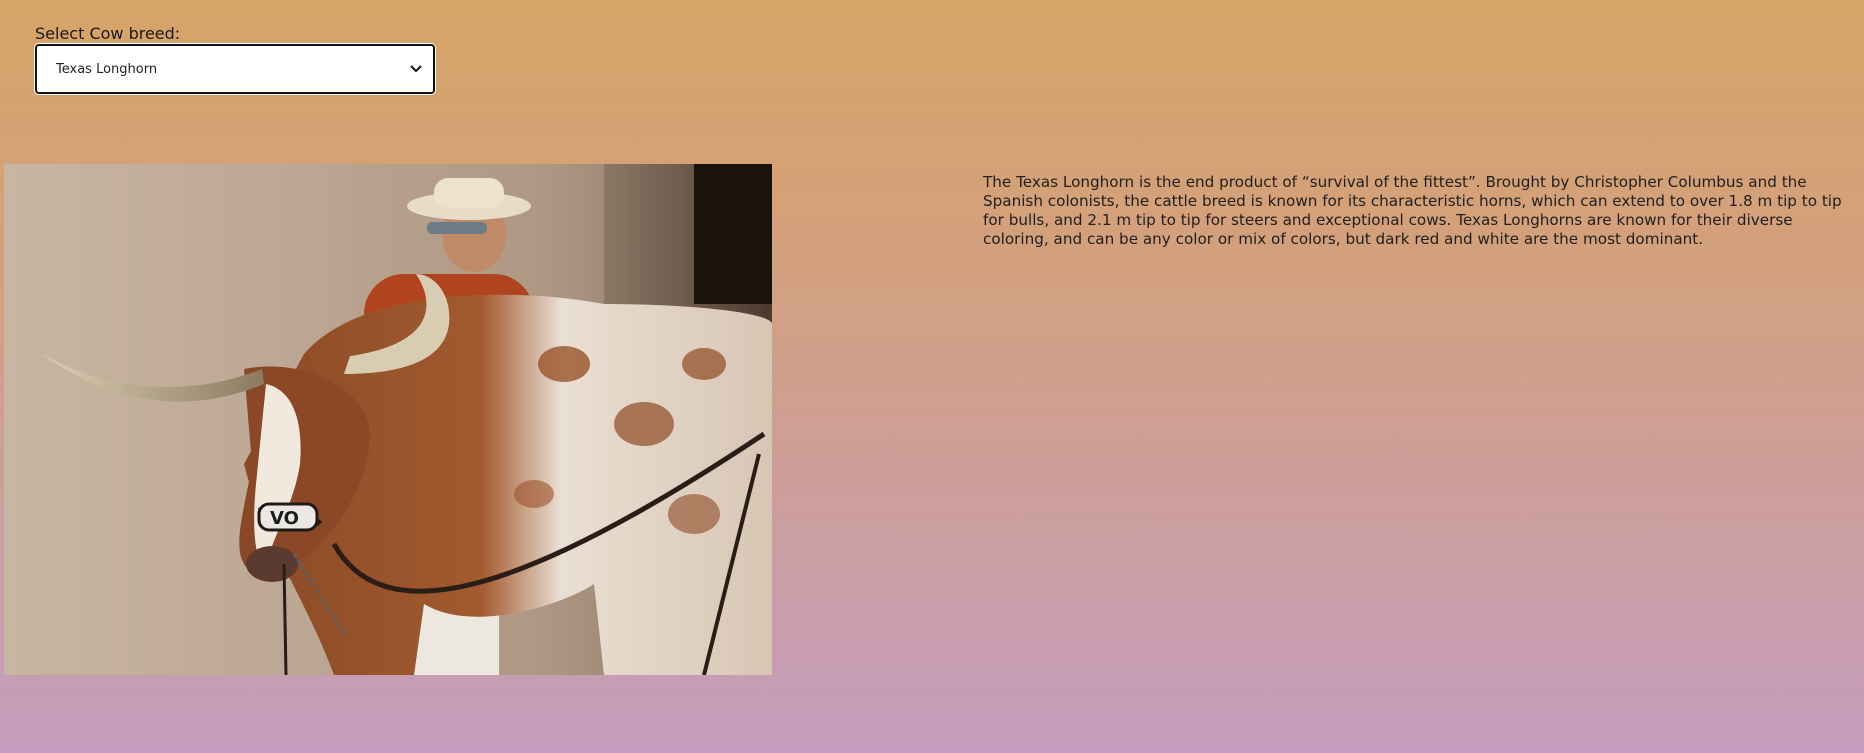 This screenshot has width=1864, height=753. What do you see at coordinates (235, 69) in the screenshot?
I see `breed-select-dropdown: Texas Longhorn` at bounding box center [235, 69].